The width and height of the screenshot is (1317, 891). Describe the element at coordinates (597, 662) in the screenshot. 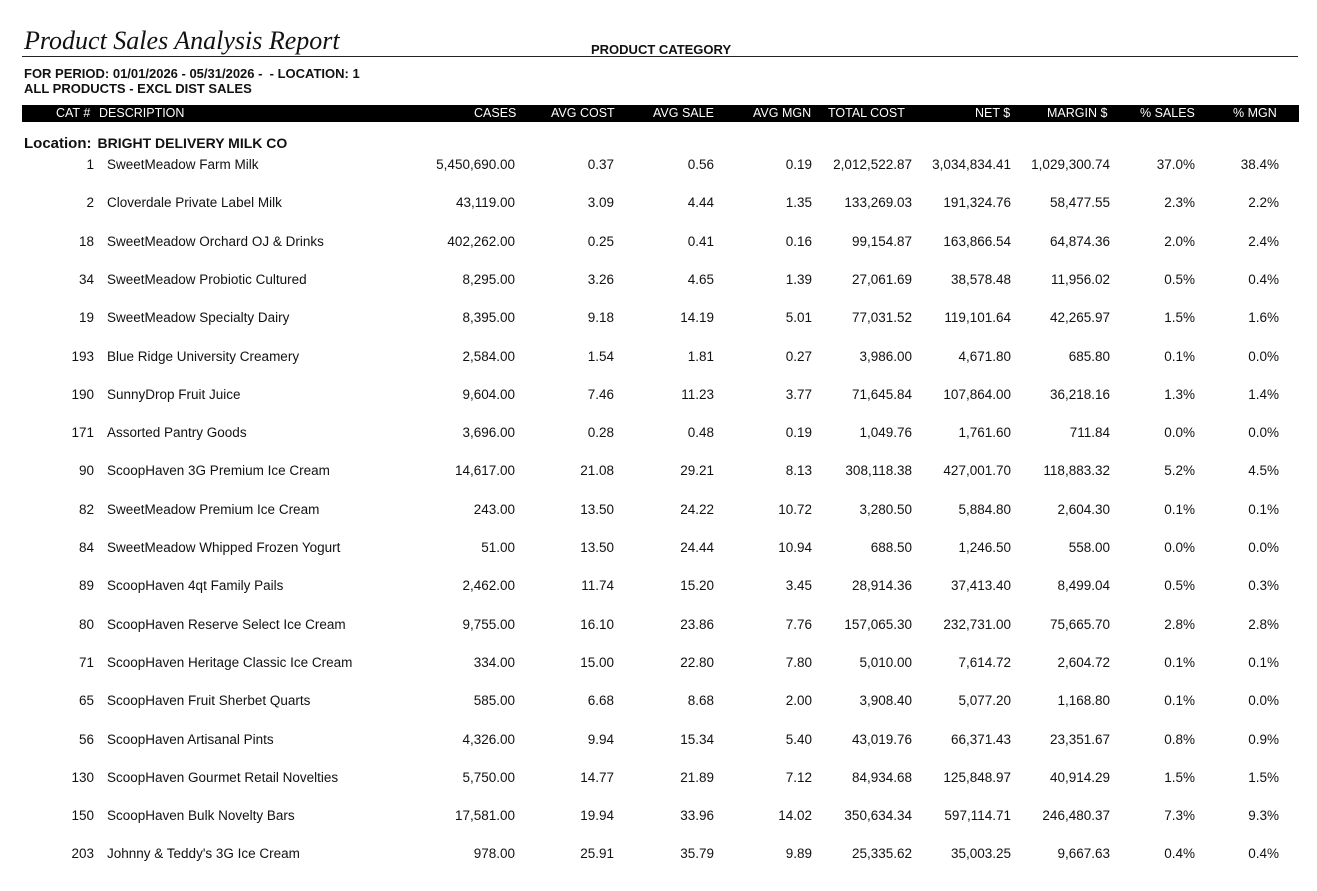

I see `cell-avg-cost: 15.00` at that location.